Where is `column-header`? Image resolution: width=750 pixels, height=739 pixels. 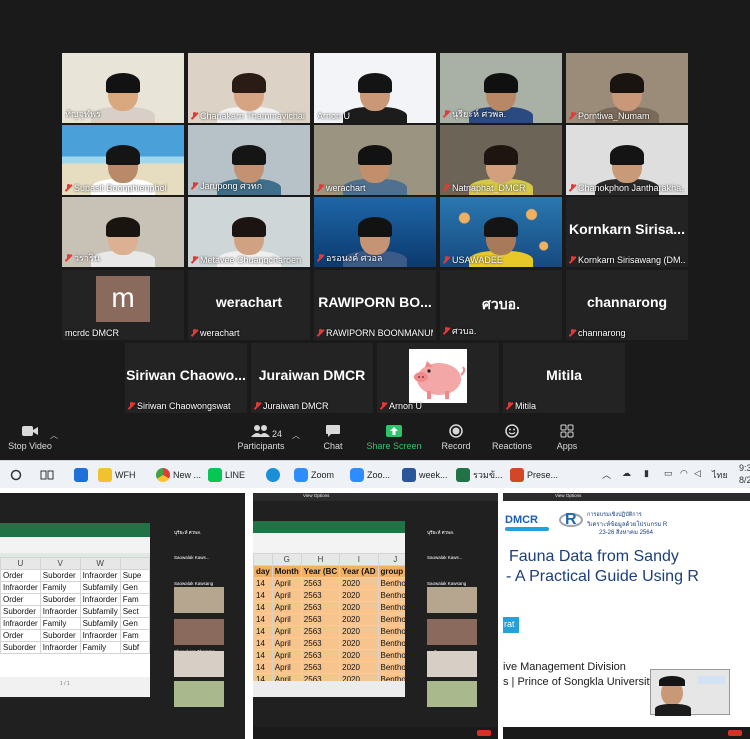 column-header is located at coordinates (134, 563).